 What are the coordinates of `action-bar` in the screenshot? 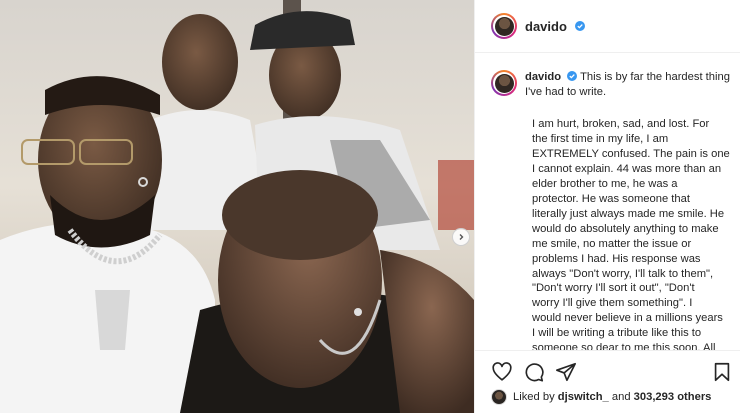 It's located at (611, 372).